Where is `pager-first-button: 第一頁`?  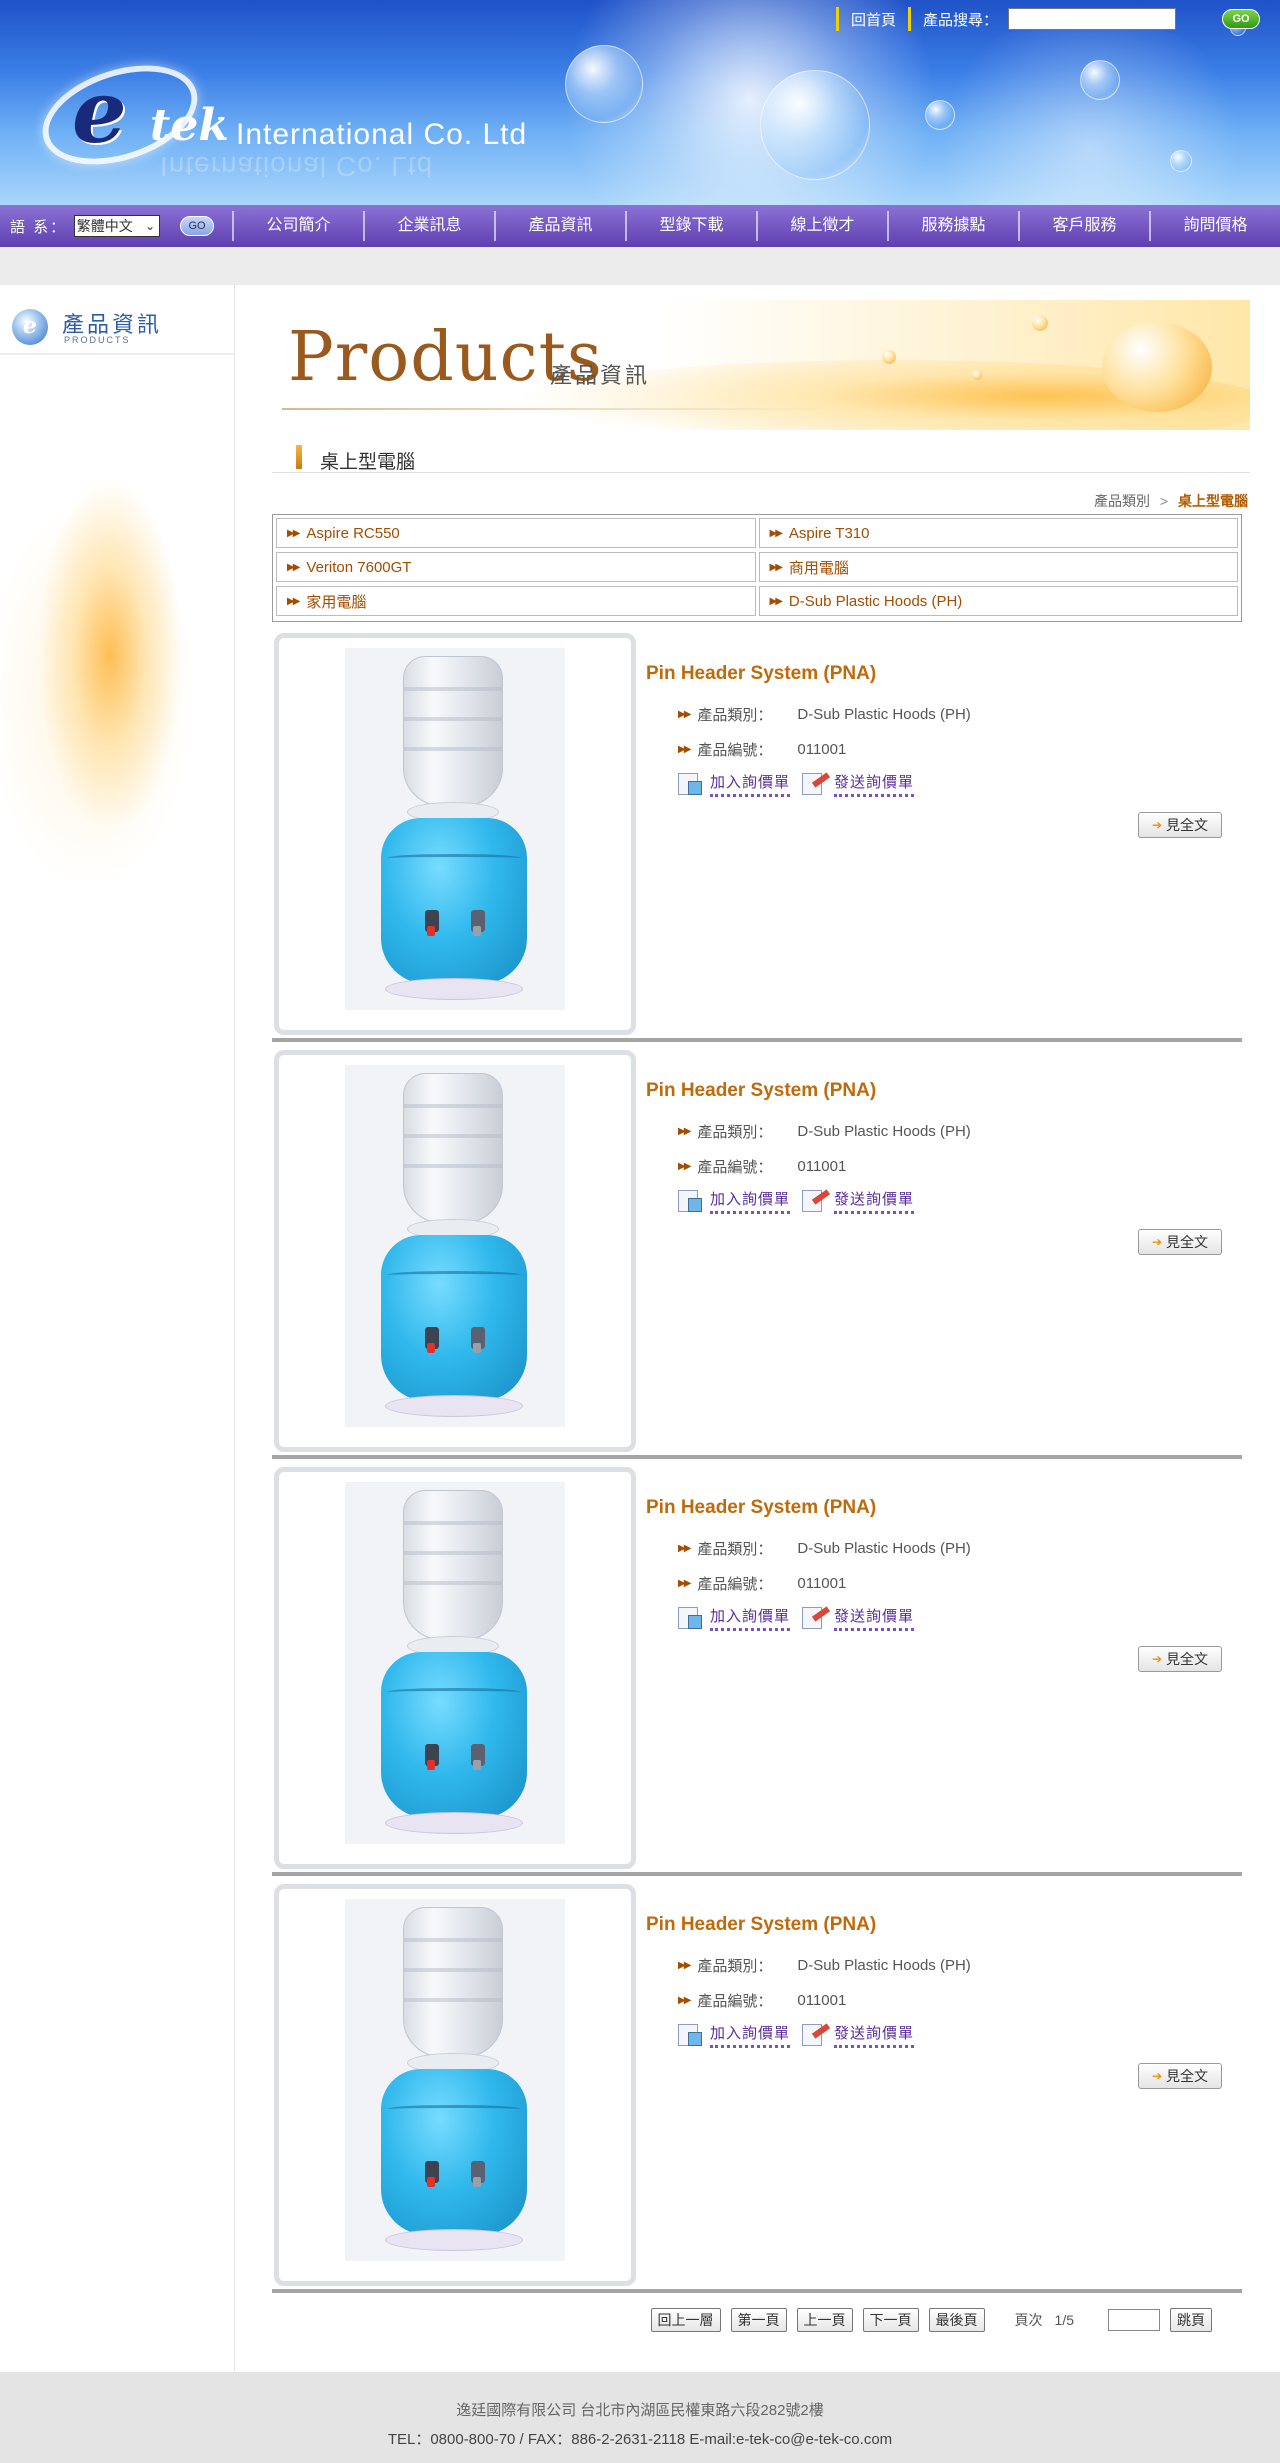 pager-first-button: 第一頁 is located at coordinates (758, 2320).